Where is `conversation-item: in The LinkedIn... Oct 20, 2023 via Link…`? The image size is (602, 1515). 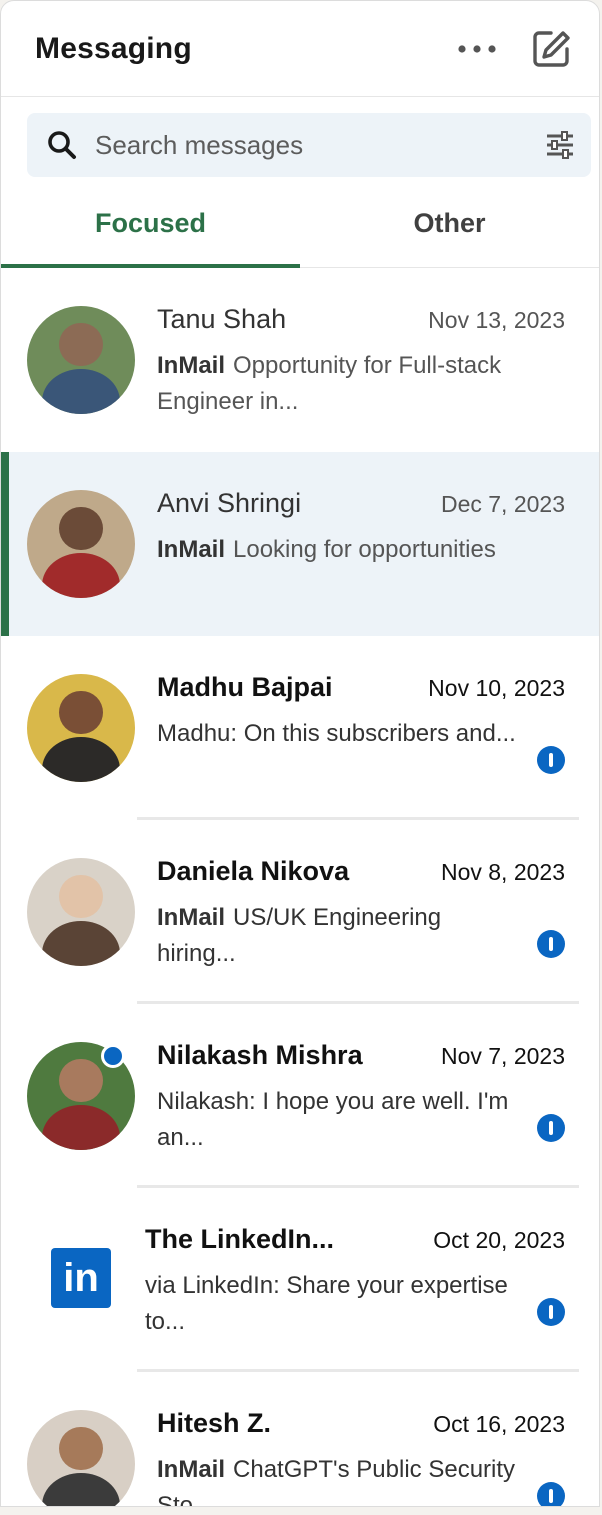
conversation-item: in The LinkedIn... Oct 20, 2023 via Link… is located at coordinates (300, 1280).